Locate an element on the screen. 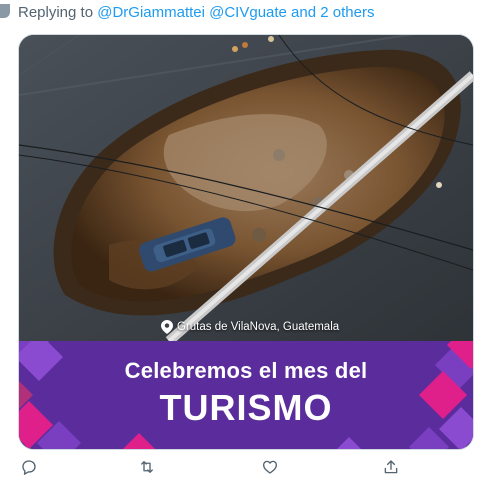 This screenshot has height=489, width=500. avatar-edge is located at coordinates (5, 11).